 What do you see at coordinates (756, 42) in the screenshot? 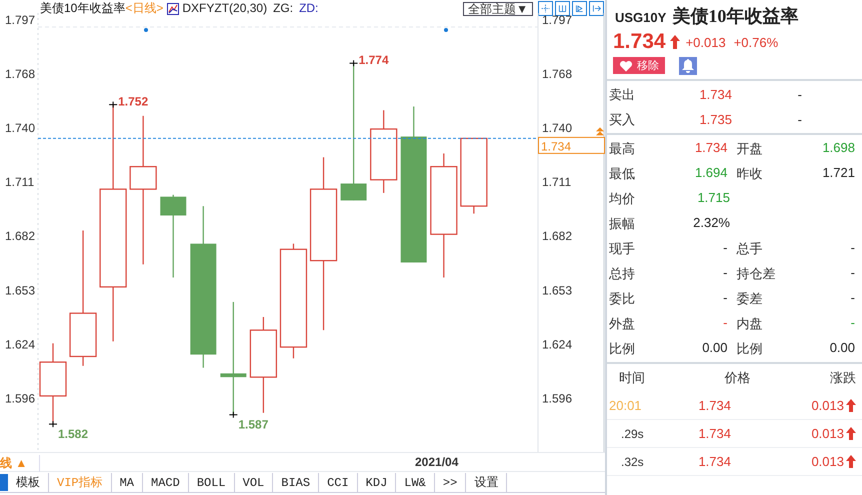
I see `percent-change: +0.76%` at bounding box center [756, 42].